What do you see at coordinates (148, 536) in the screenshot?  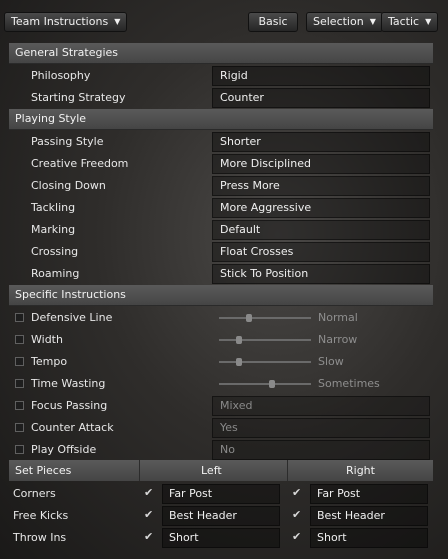 I see `throw-ins-left-checkbox: ✔` at bounding box center [148, 536].